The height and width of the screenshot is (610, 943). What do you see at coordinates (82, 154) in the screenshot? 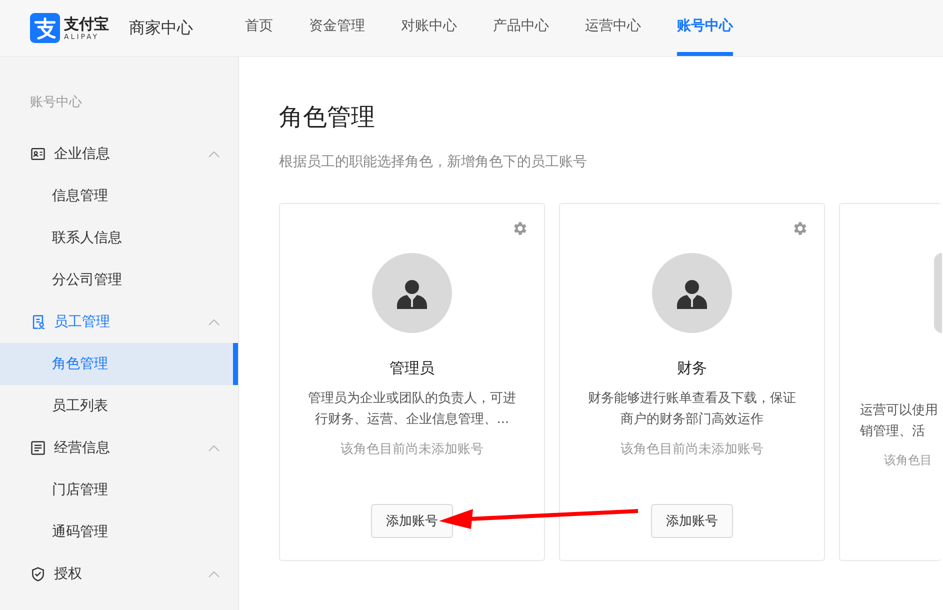
I see `menu-group-label: 企业信息` at bounding box center [82, 154].